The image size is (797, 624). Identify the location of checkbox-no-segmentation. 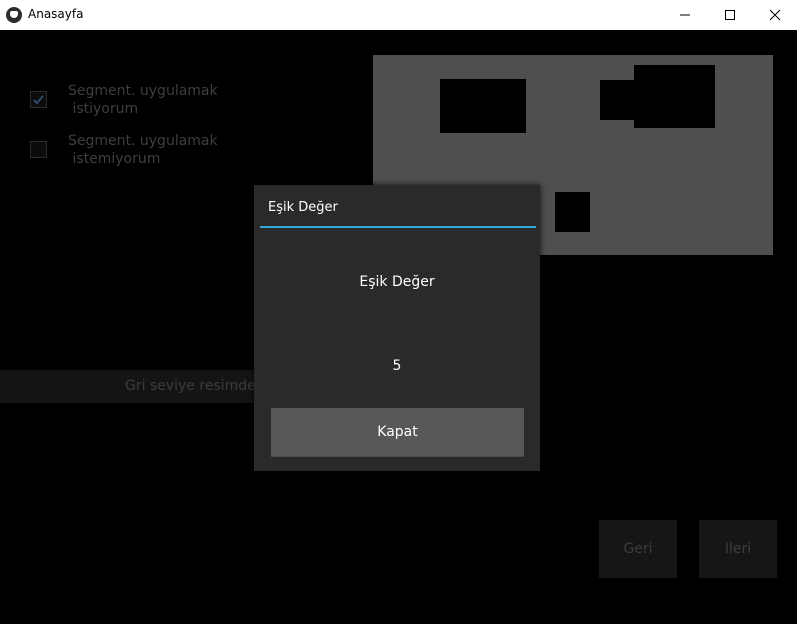
(38, 149).